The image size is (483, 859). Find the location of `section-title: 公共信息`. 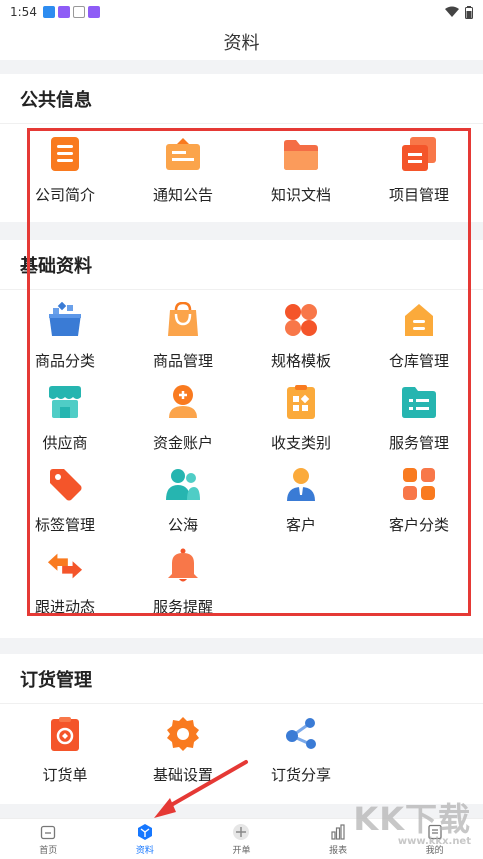

section-title: 公共信息 is located at coordinates (241, 99).